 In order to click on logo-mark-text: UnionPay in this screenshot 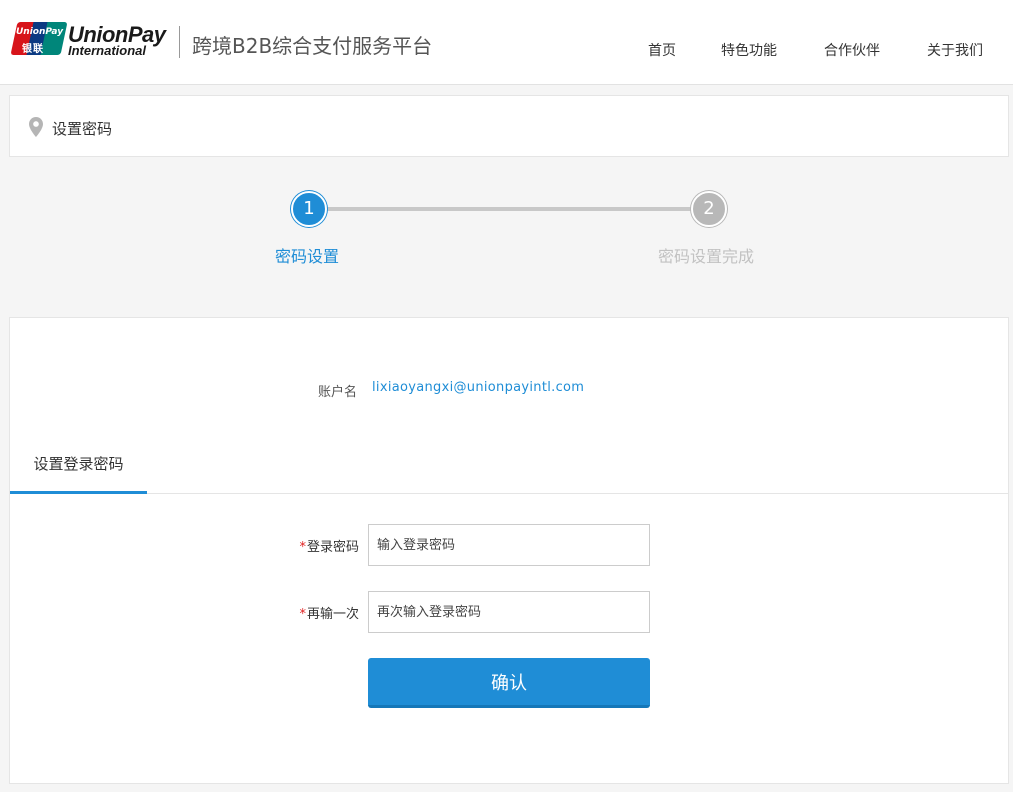, I will do `click(40, 32)`.